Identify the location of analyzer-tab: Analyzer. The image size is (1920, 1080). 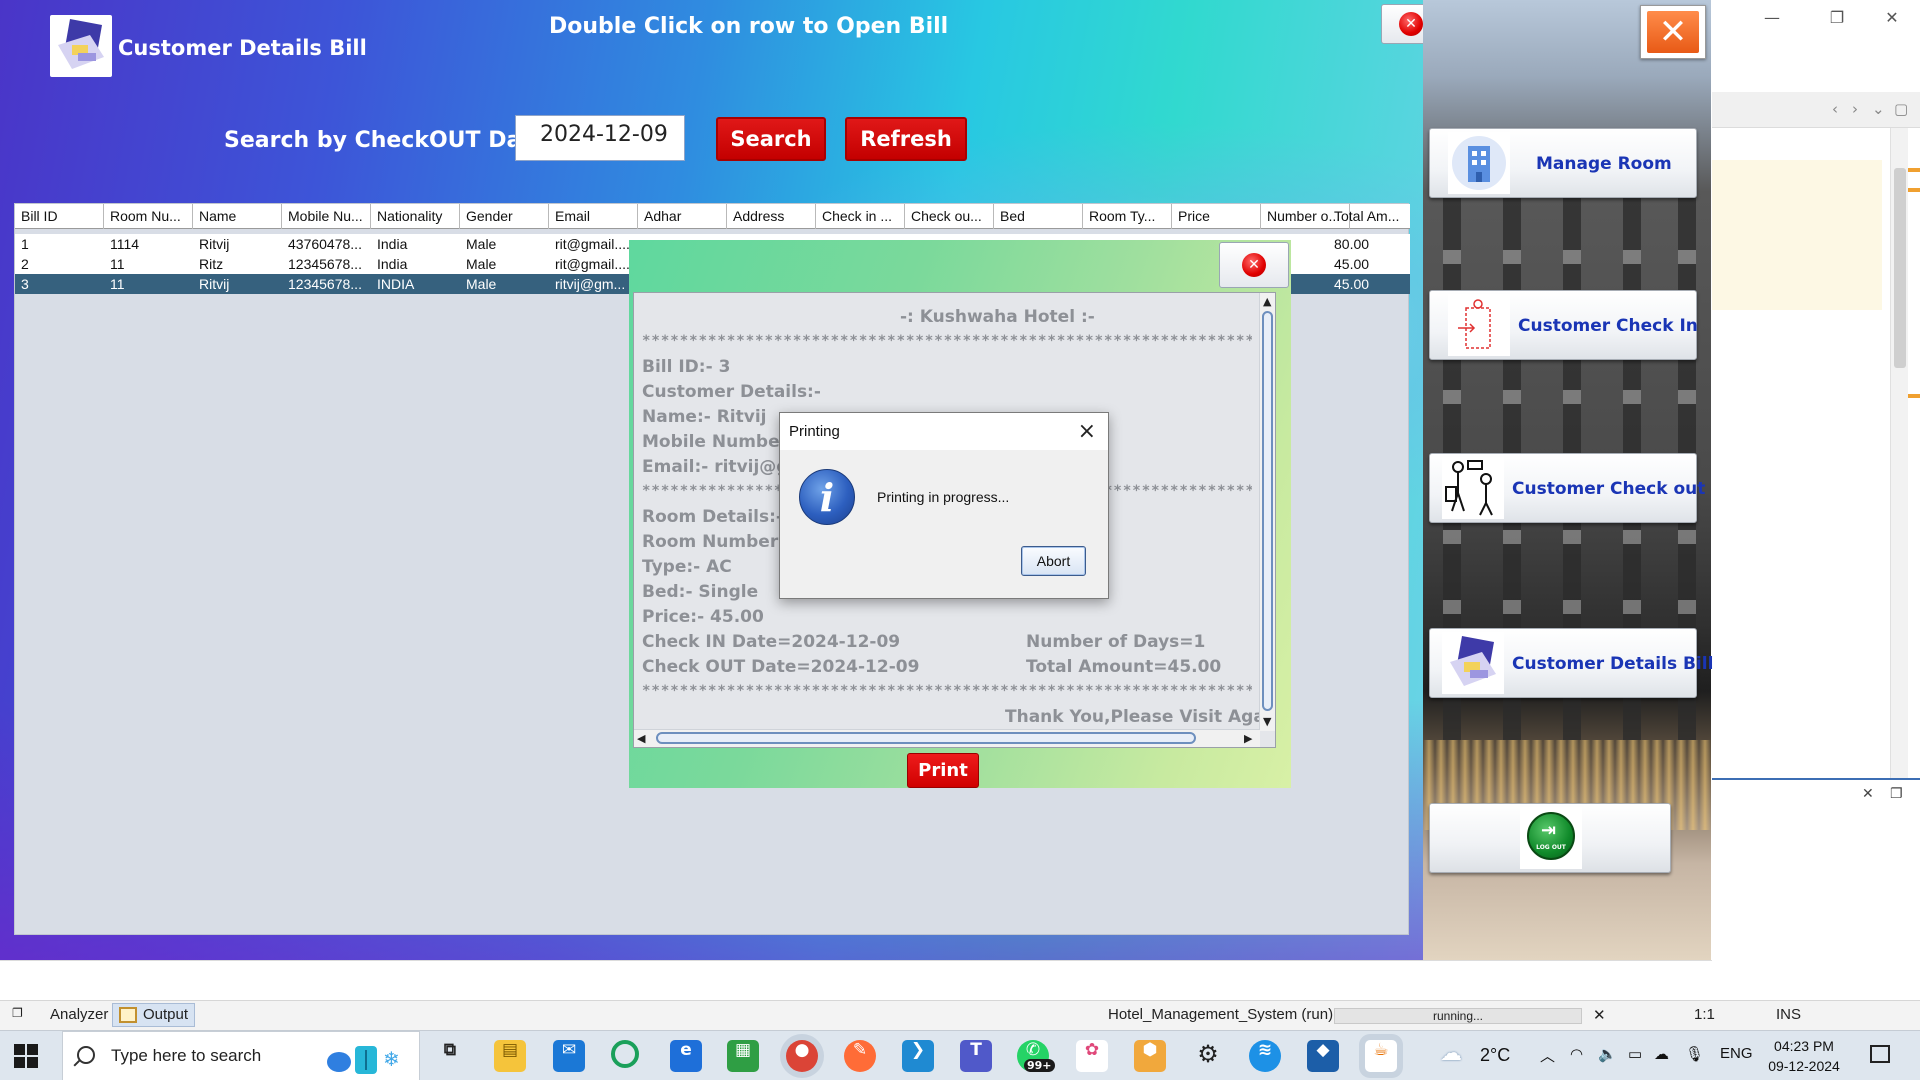
(79, 1014).